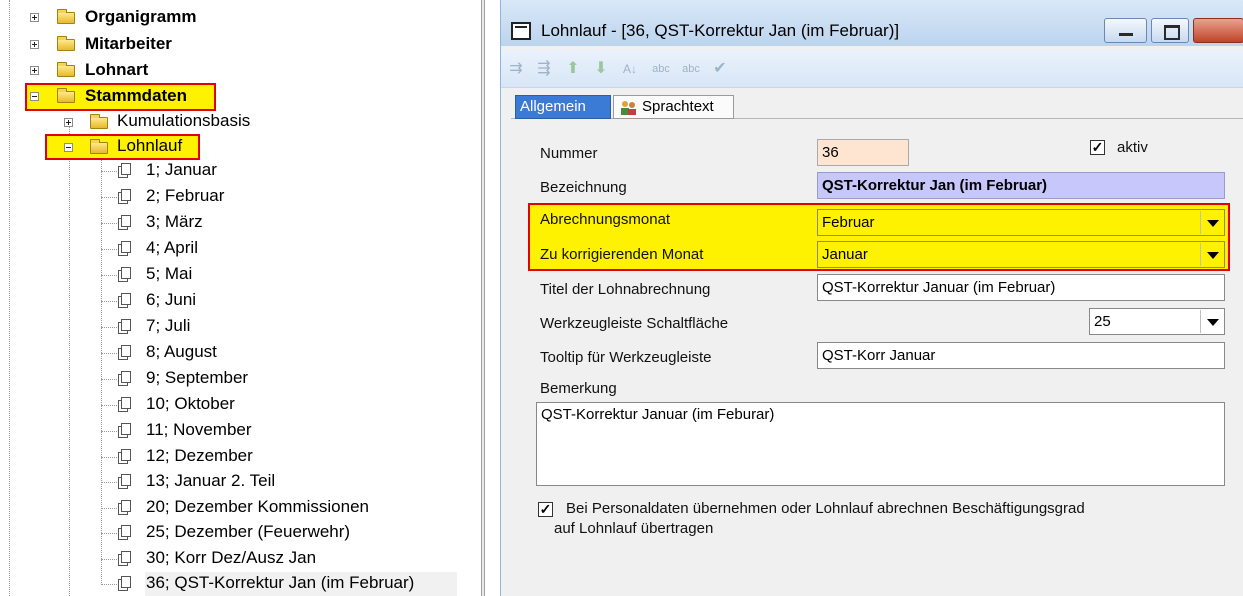 This screenshot has width=1243, height=596. I want to click on spellcheck-icon: abc, so click(661, 69).